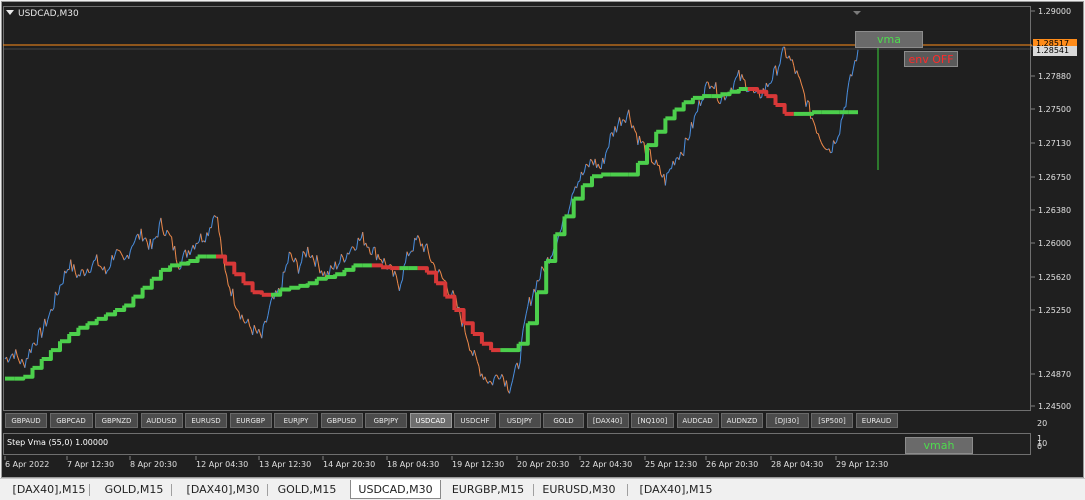 The image size is (1085, 500). What do you see at coordinates (26, 420) in the screenshot?
I see `symbol-button-gbpaud: GBPAUD` at bounding box center [26, 420].